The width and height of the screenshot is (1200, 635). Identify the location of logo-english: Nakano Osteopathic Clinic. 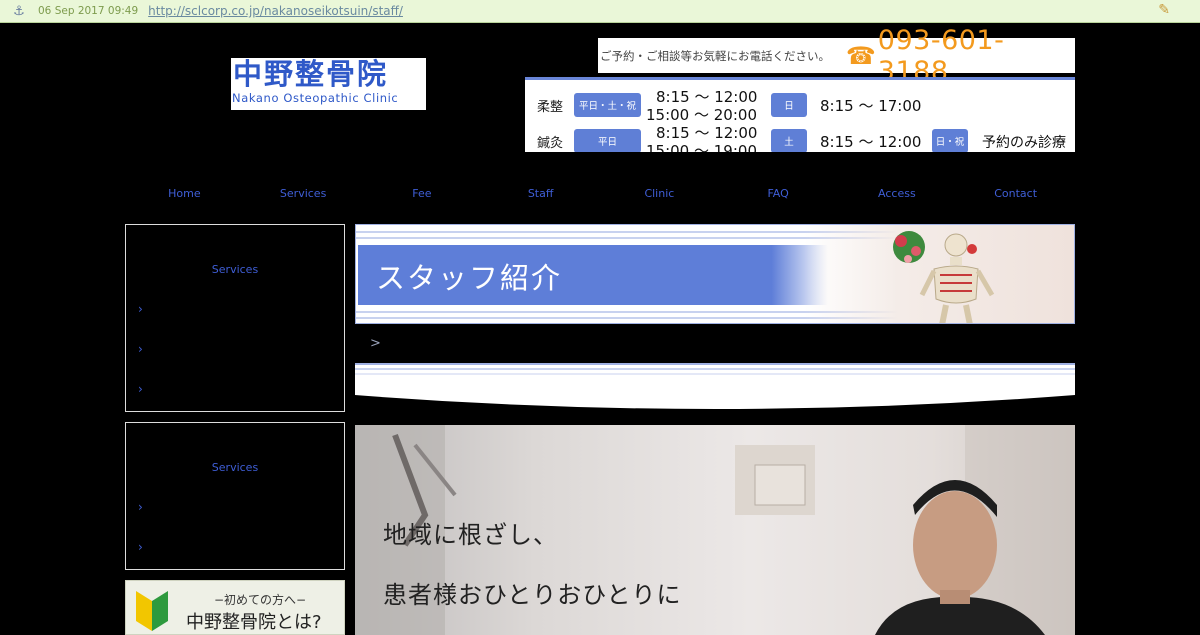
(315, 98).